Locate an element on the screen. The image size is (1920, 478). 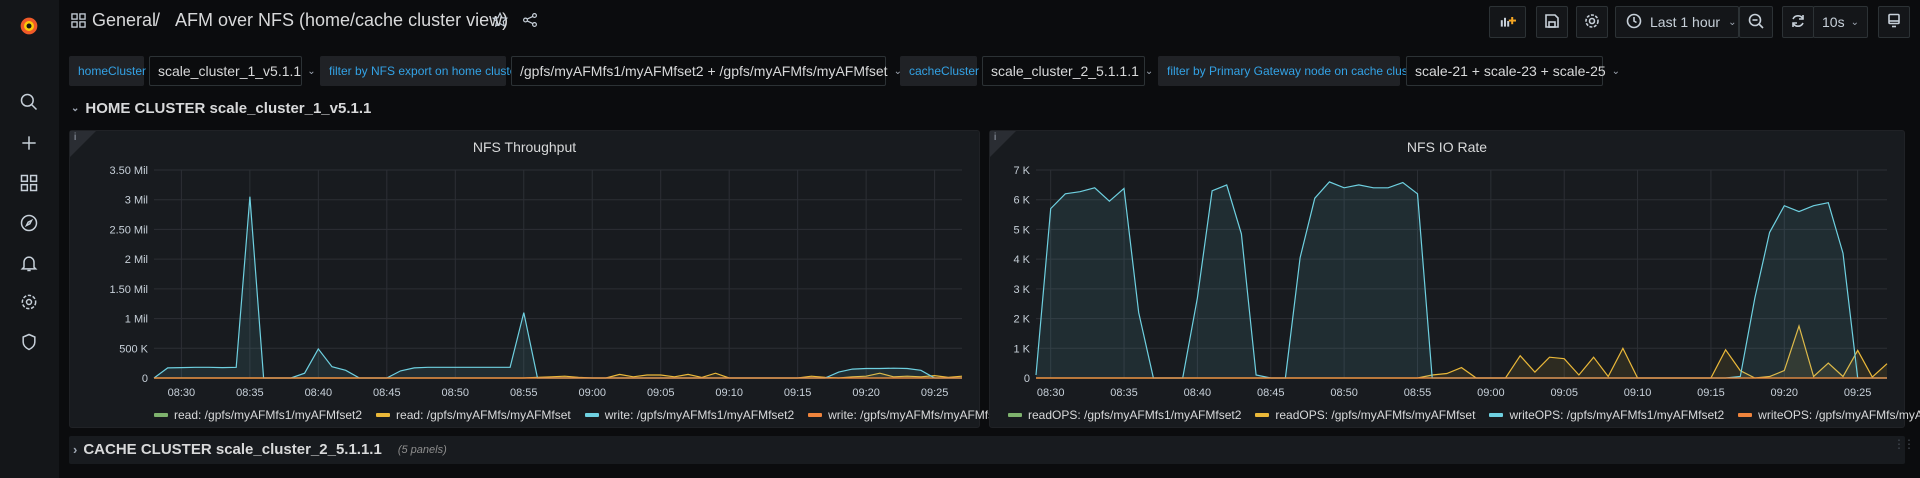
y-tick-label: 2 Mil is located at coordinates (136, 260).